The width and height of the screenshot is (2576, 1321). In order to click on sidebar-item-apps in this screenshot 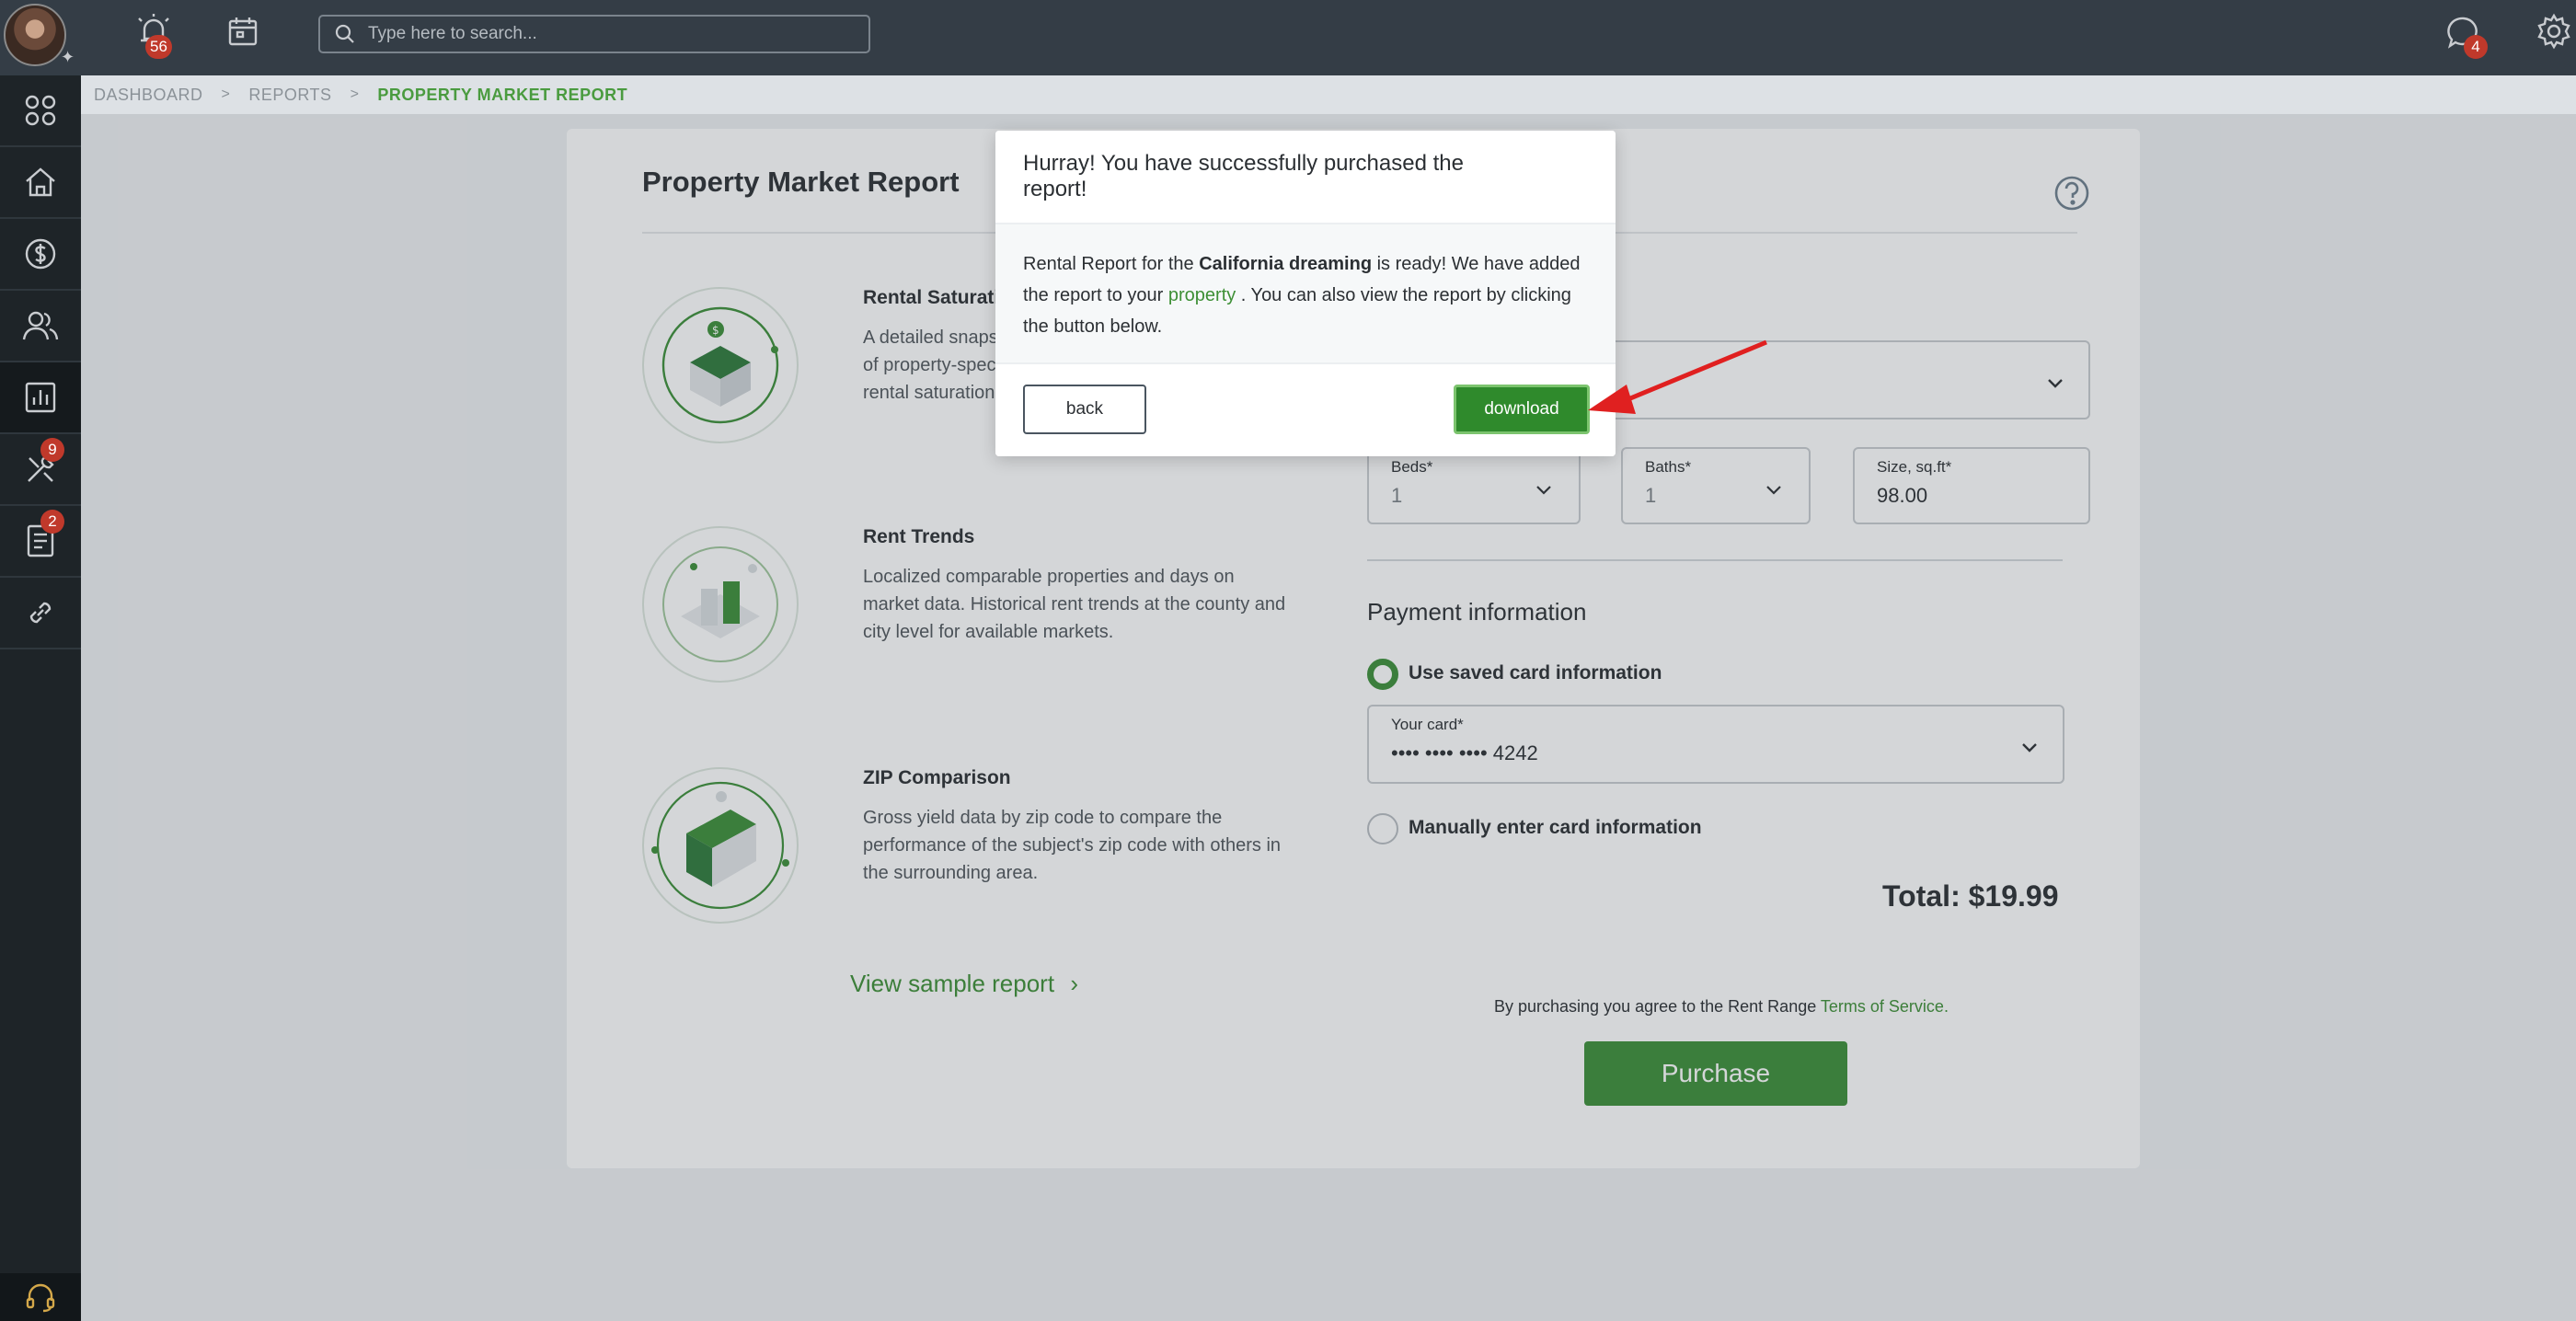, I will do `click(40, 110)`.